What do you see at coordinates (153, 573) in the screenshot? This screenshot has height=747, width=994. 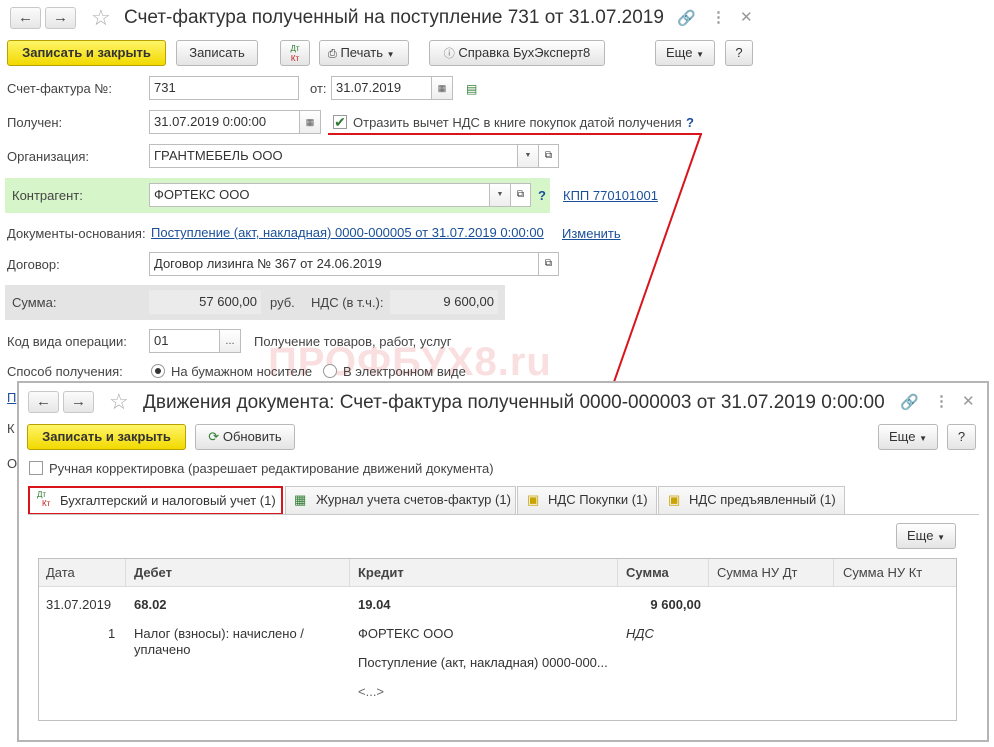 I see `column-header-debit: Дебет` at bounding box center [153, 573].